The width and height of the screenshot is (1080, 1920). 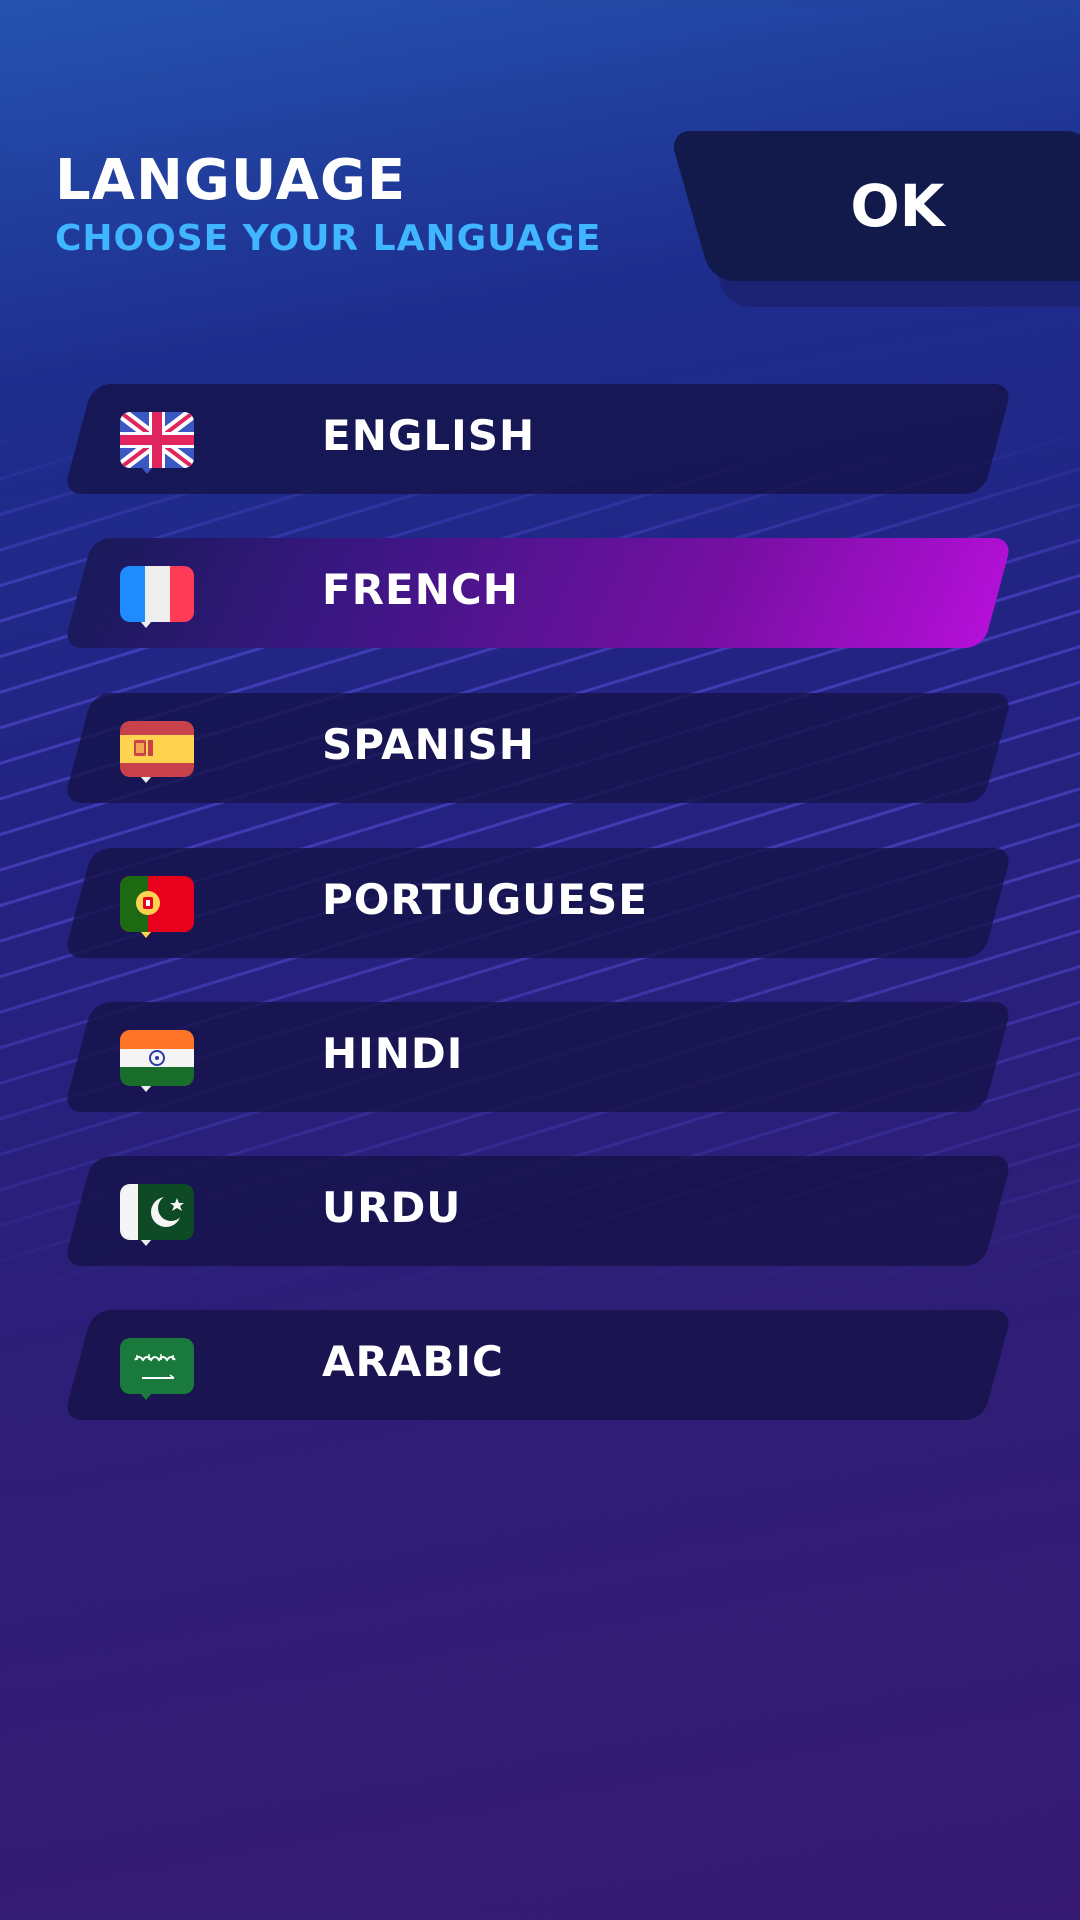 I want to click on language-option-french, so click(x=538, y=593).